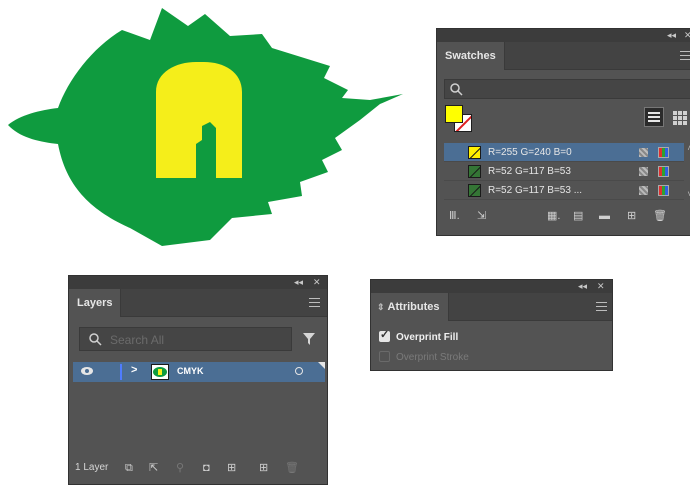  I want to click on tab-attributes-label: Attributes, so click(413, 307).